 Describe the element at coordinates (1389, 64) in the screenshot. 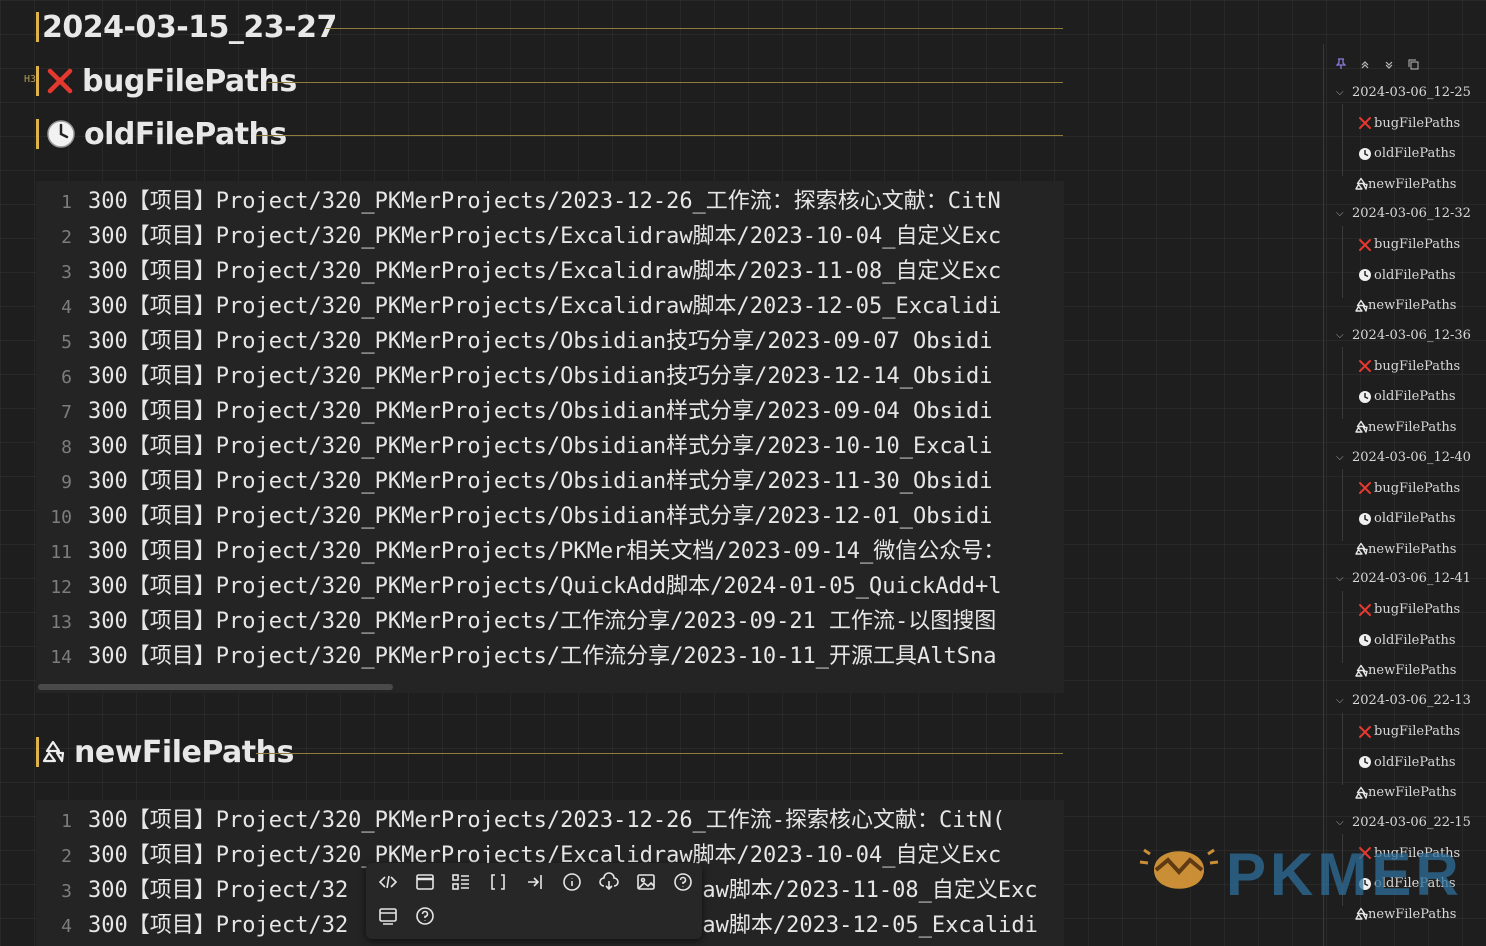

I see `collapse-all-icon` at that location.